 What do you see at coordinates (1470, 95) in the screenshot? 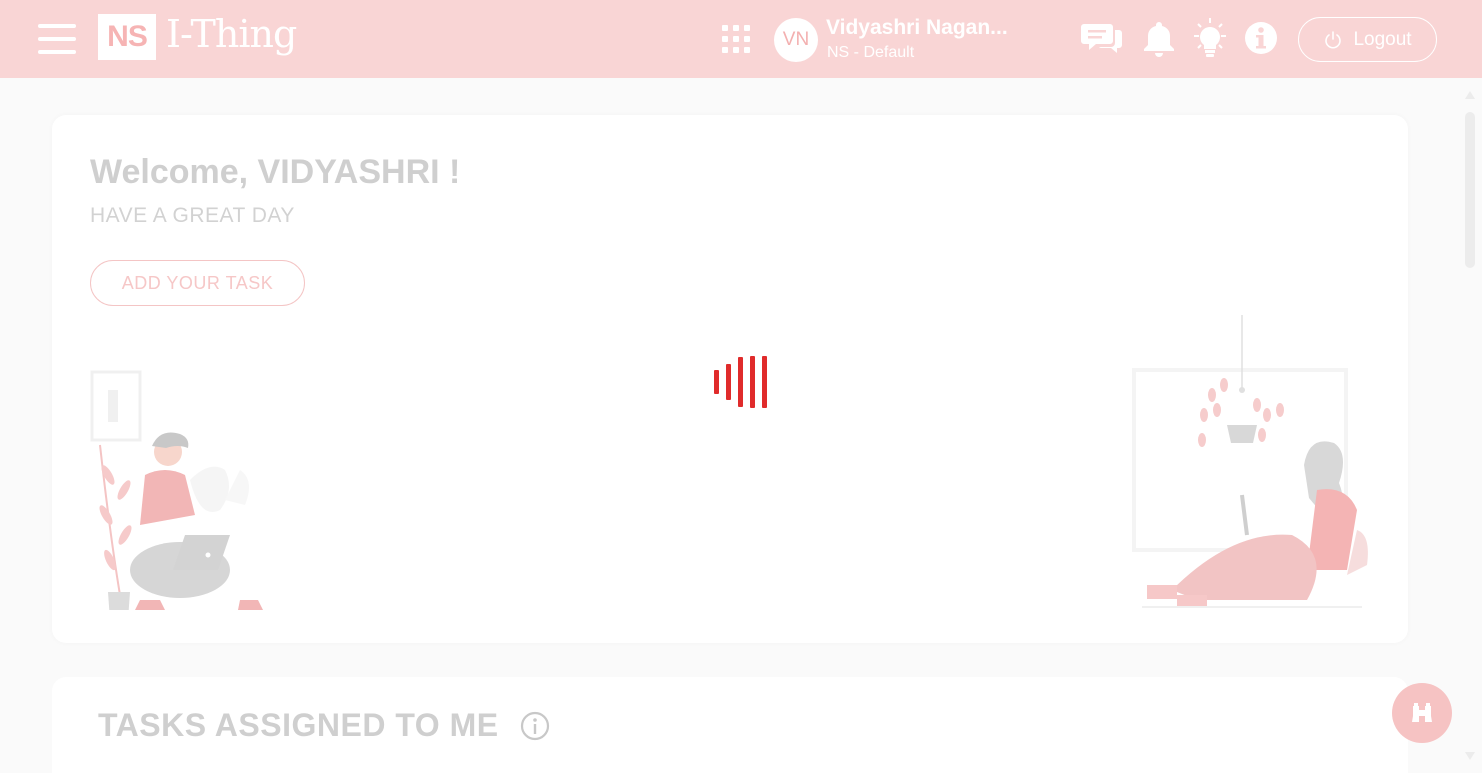
I see `scroll-up-arrow-icon` at bounding box center [1470, 95].